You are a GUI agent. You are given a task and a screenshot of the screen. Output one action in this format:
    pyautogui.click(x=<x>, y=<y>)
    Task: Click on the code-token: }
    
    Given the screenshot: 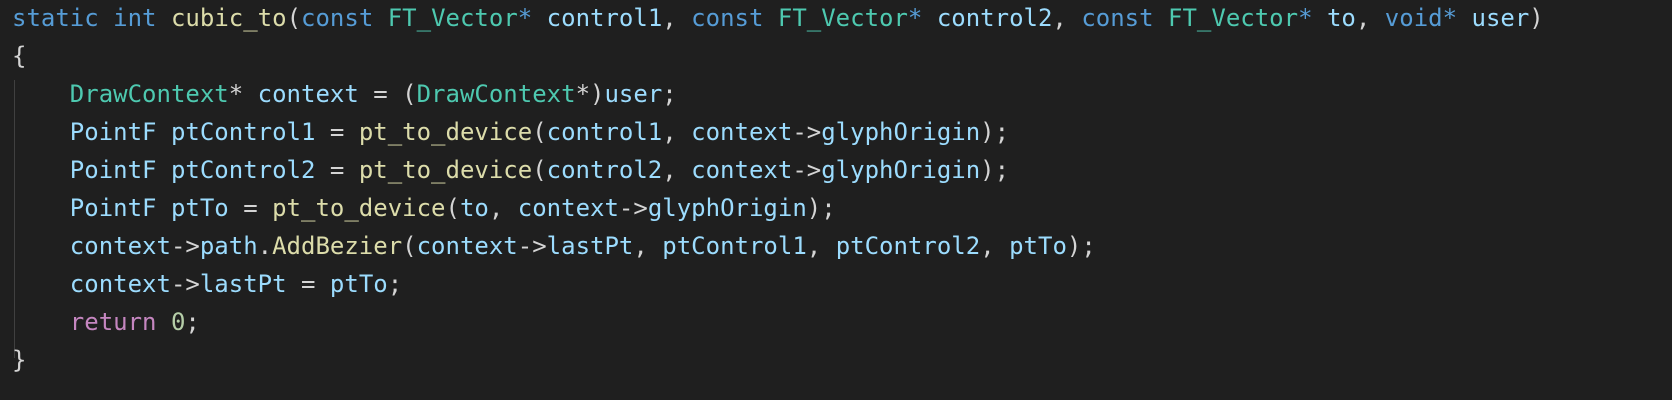 What is the action you would take?
    pyautogui.click(x=19, y=360)
    